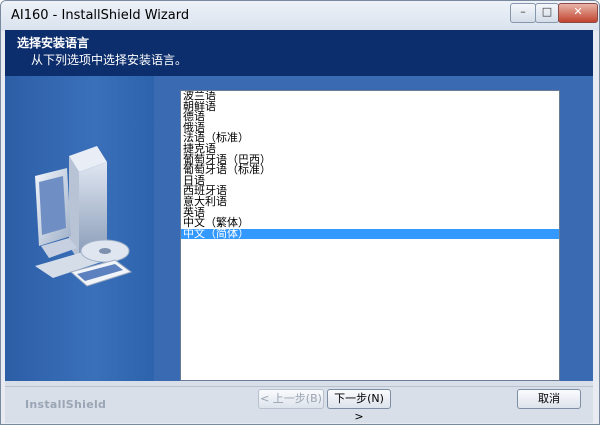 This screenshot has width=600, height=426. I want to click on language-option: 中文（简体）, so click(370, 234).